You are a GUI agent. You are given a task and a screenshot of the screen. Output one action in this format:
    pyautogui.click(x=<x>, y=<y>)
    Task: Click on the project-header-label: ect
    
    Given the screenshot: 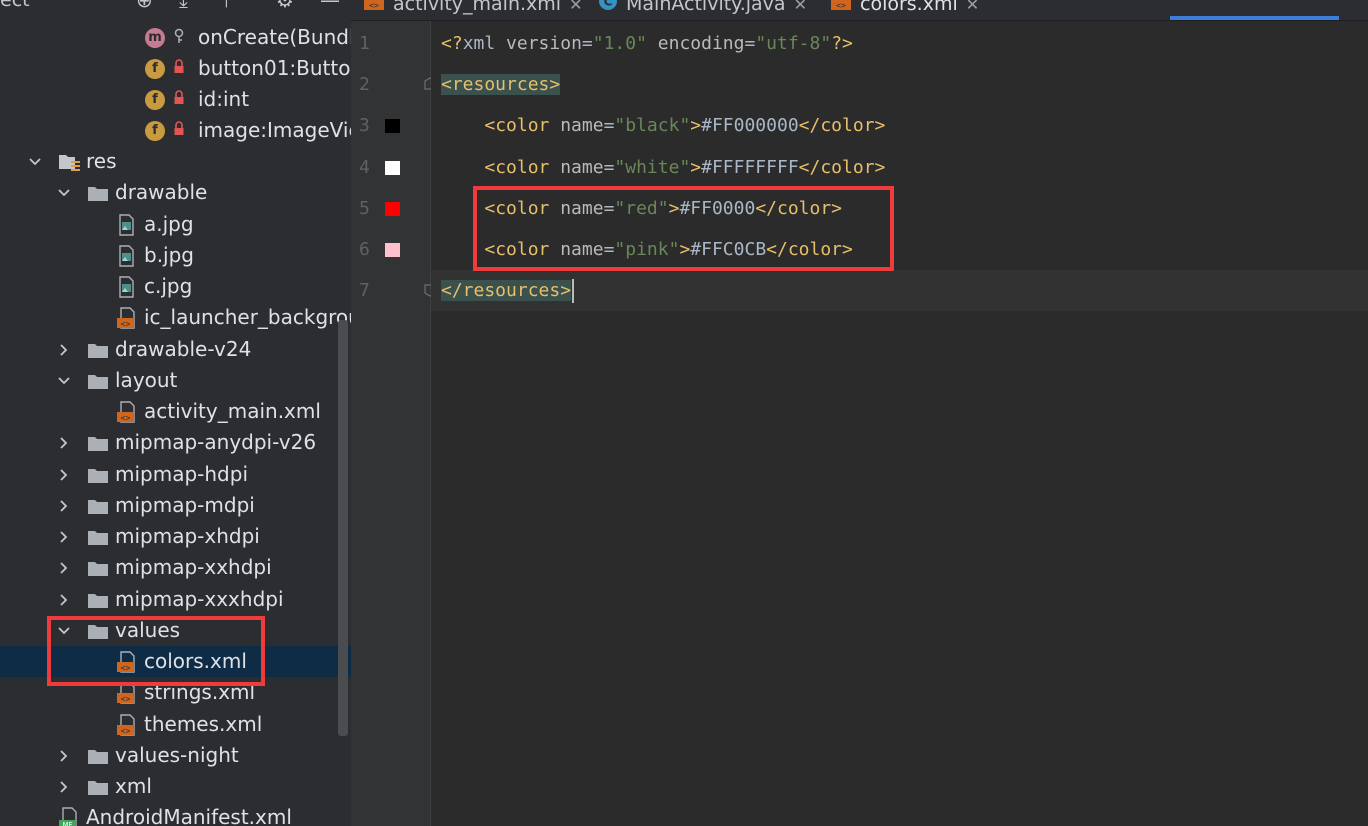 What is the action you would take?
    pyautogui.click(x=15, y=6)
    